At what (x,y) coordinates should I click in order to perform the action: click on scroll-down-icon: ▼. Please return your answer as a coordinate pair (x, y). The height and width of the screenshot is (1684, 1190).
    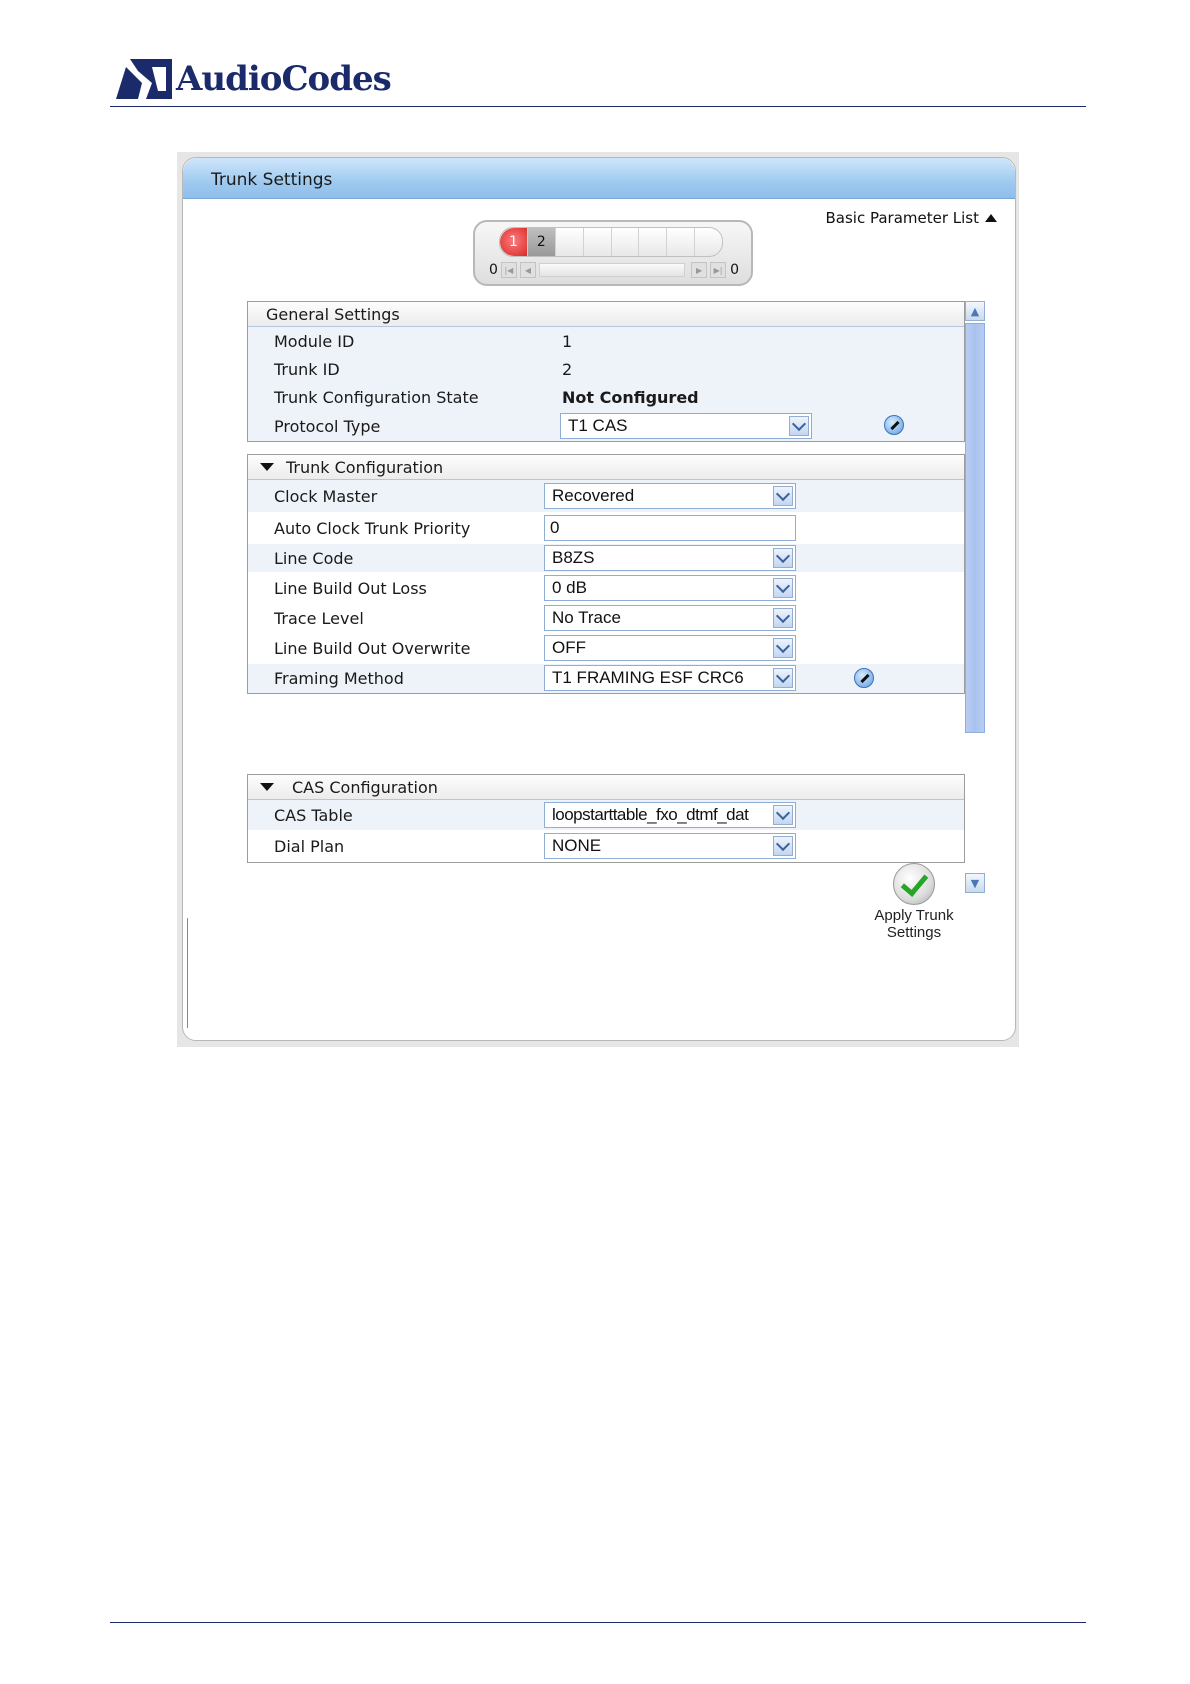
    Looking at the image, I should click on (975, 883).